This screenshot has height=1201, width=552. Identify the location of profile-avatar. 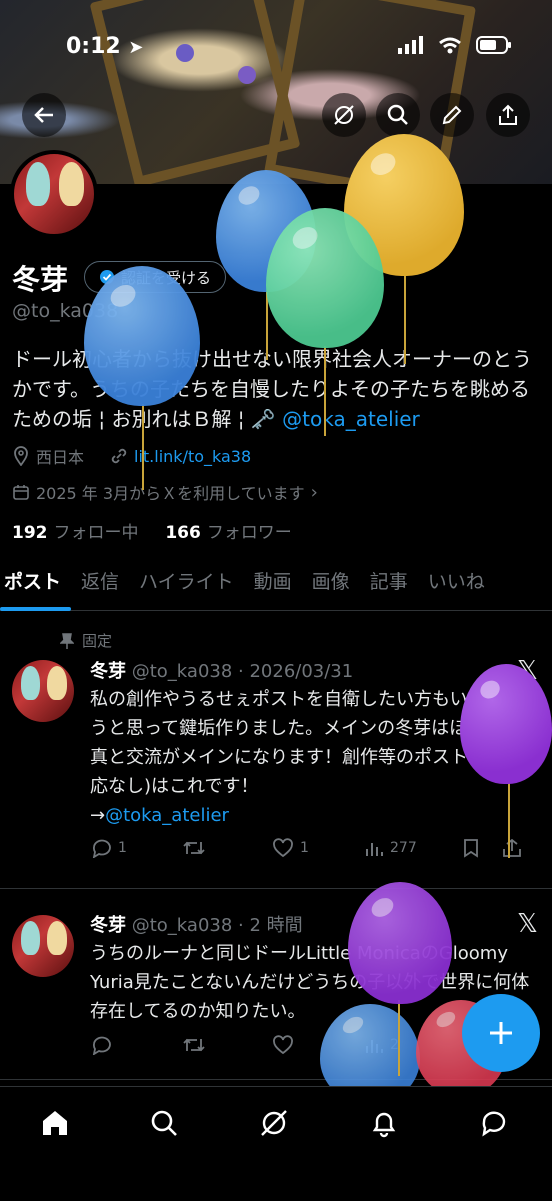
(54, 194).